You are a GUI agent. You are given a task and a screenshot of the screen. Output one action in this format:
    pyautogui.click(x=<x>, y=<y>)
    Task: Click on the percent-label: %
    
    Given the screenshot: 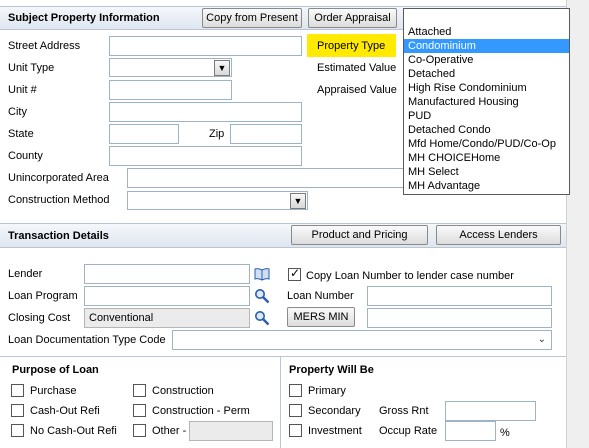 What is the action you would take?
    pyautogui.click(x=505, y=433)
    